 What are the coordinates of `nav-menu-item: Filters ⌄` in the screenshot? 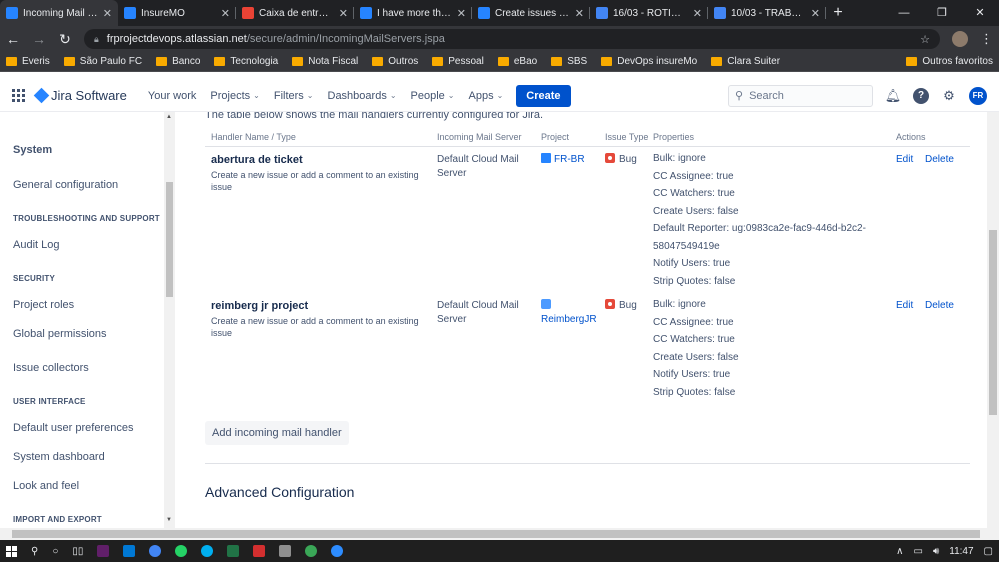 It's located at (294, 96).